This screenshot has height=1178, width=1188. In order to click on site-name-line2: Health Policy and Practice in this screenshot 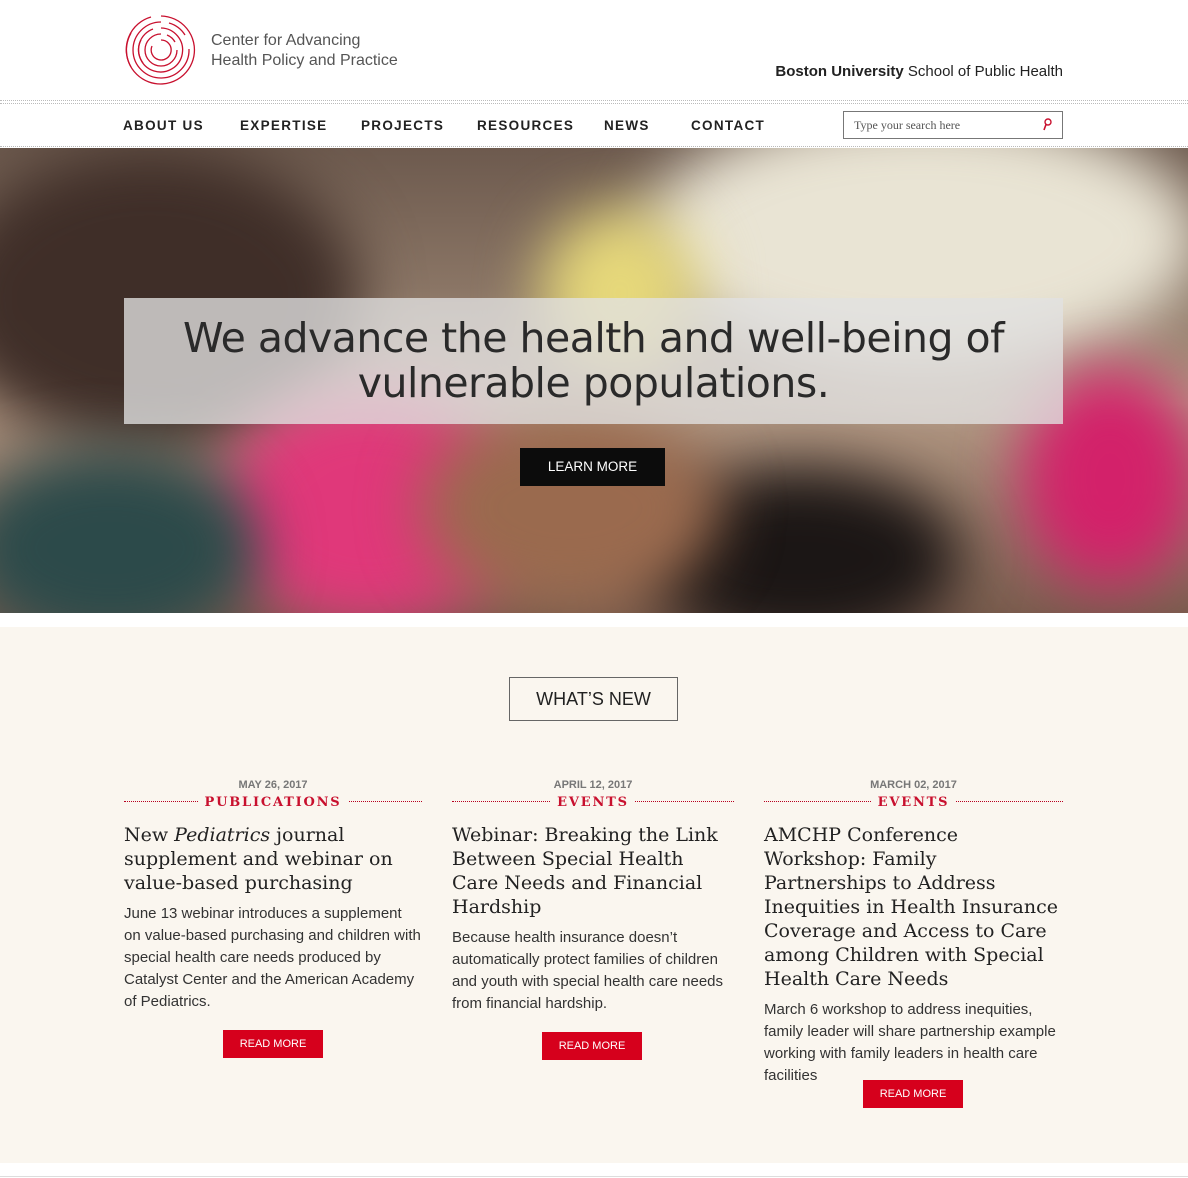, I will do `click(304, 60)`.